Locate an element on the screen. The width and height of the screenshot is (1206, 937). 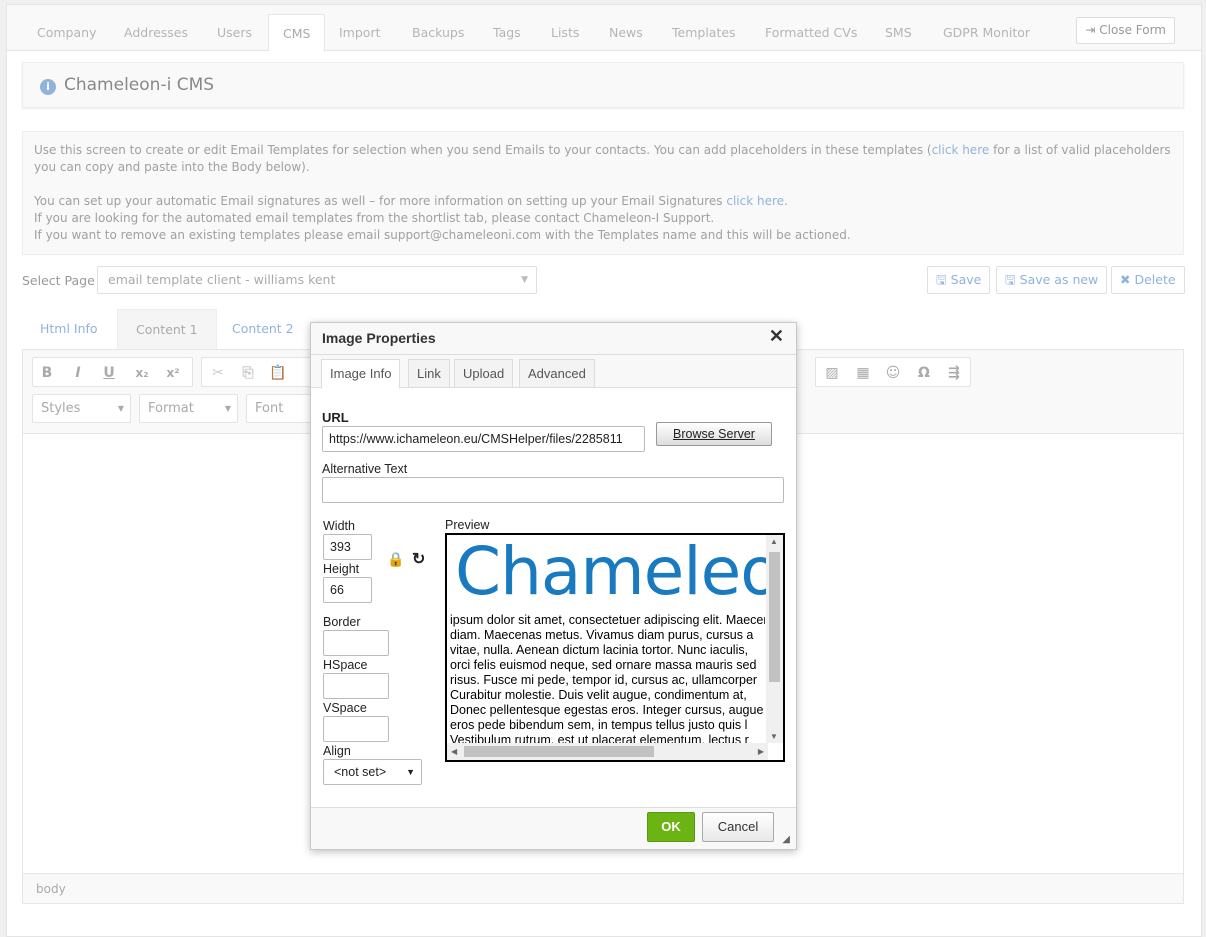
close-form-button: ⇥ Close Form is located at coordinates (1125, 30).